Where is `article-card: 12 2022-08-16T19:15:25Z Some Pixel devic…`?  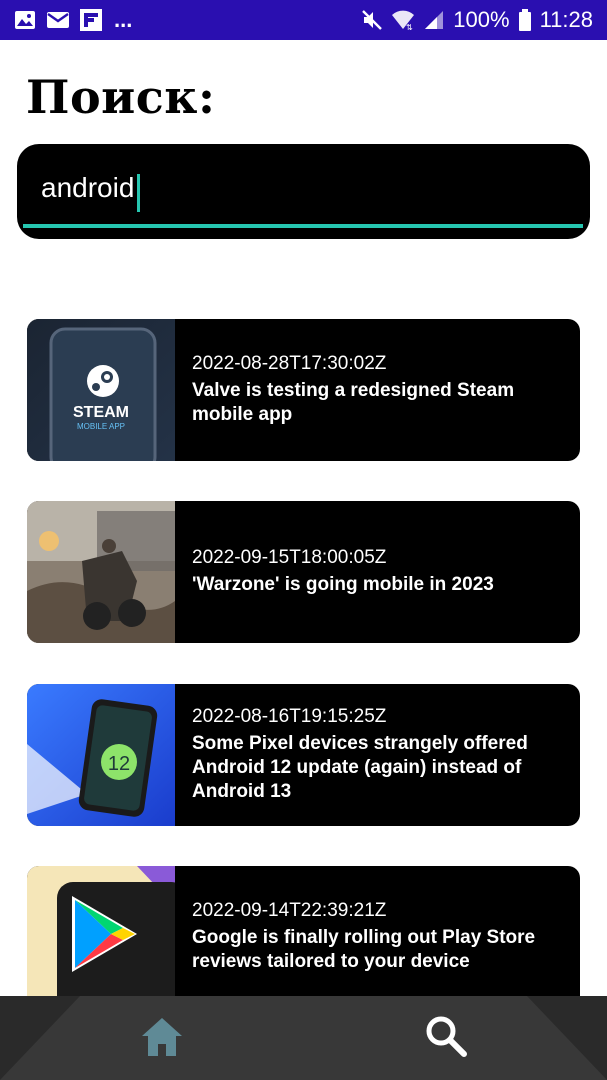 article-card: 12 2022-08-16T19:15:25Z Some Pixel devic… is located at coordinates (303, 755).